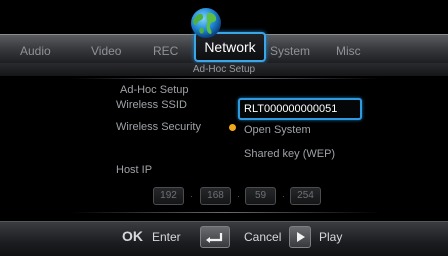  Describe the element at coordinates (35, 51) in the screenshot. I see `tab-audio: Audio` at that location.